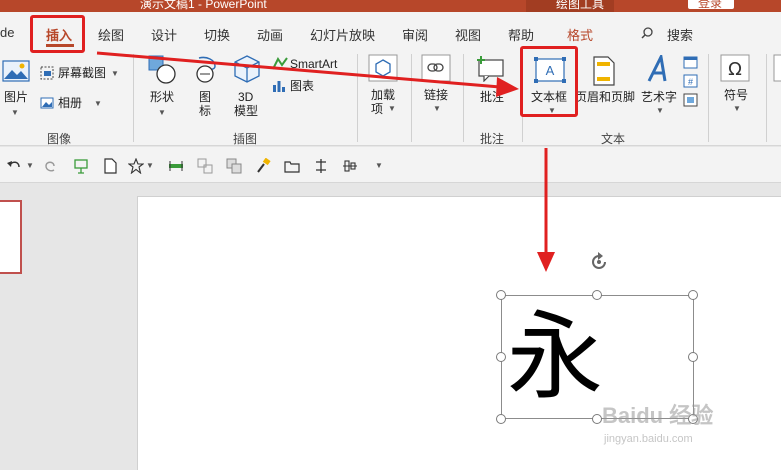  Describe the element at coordinates (234, 166) in the screenshot. I see `ungroup-icon` at that location.